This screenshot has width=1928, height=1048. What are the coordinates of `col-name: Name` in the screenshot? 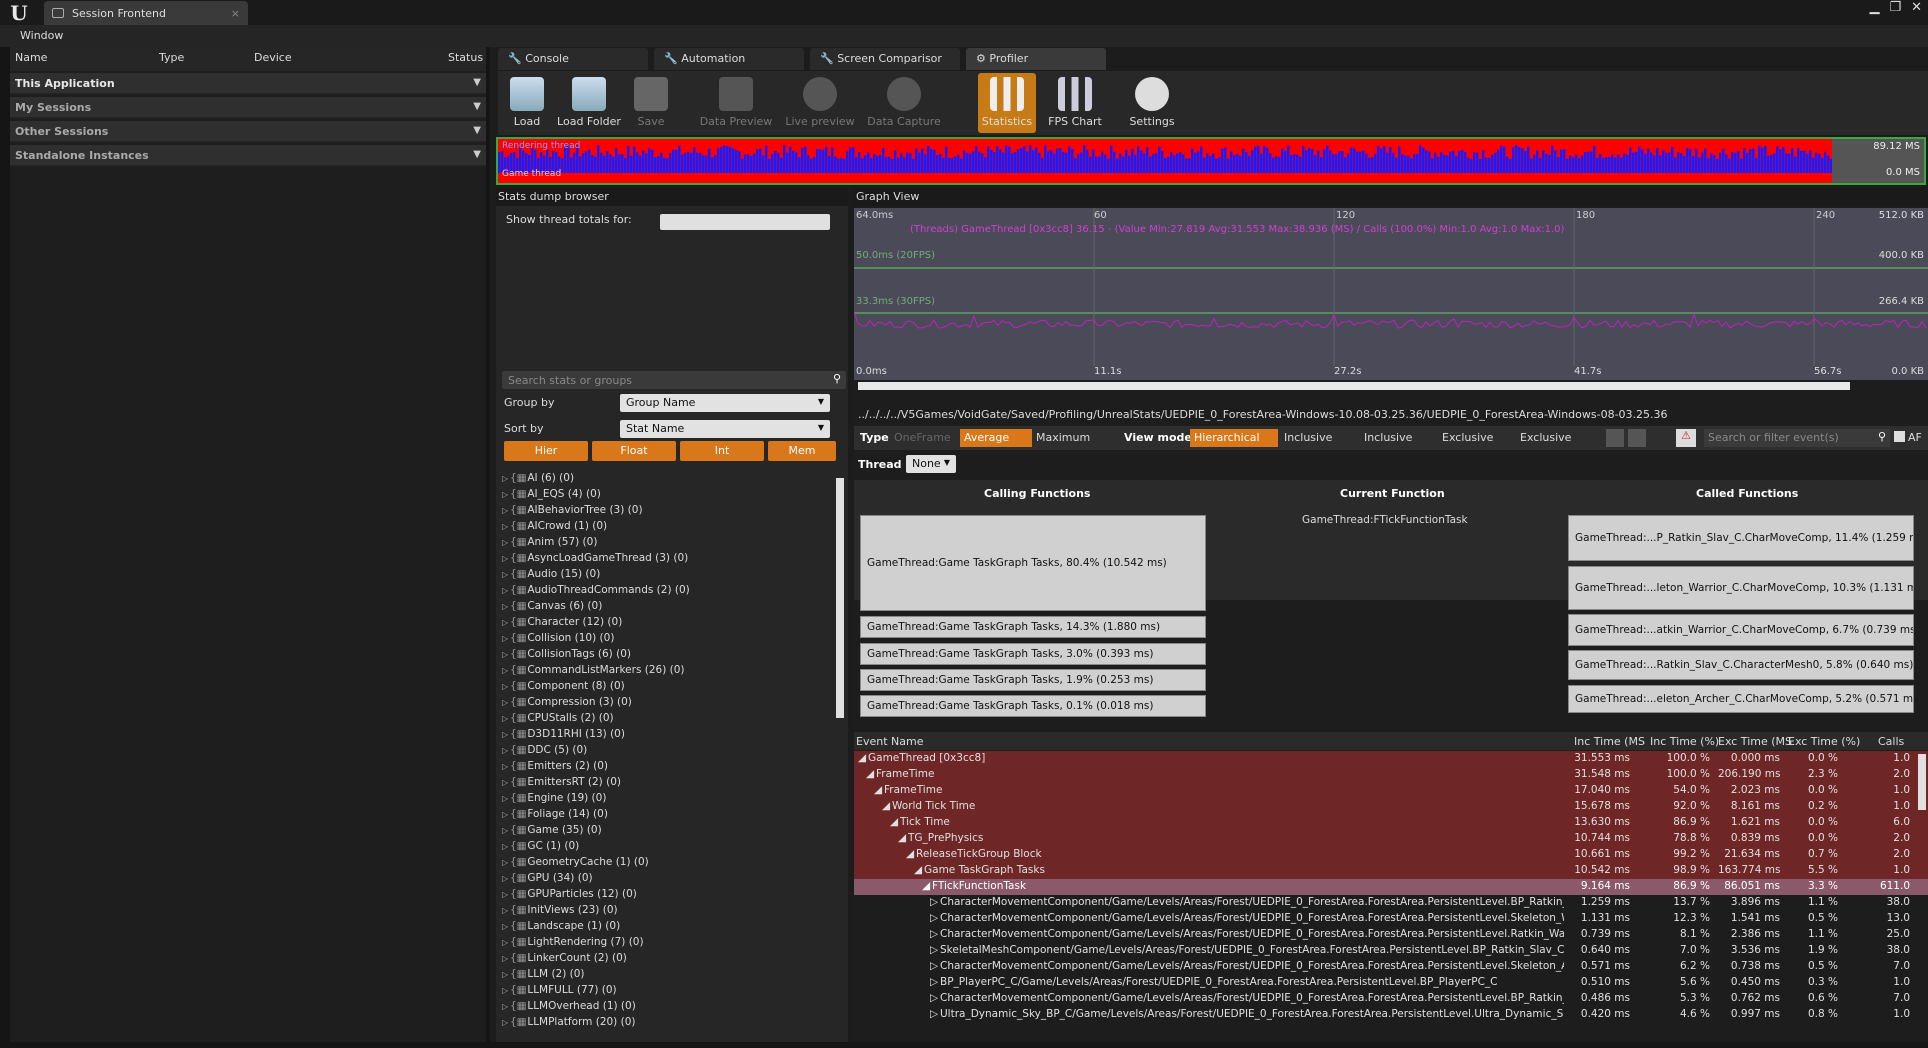 It's located at (31, 61).